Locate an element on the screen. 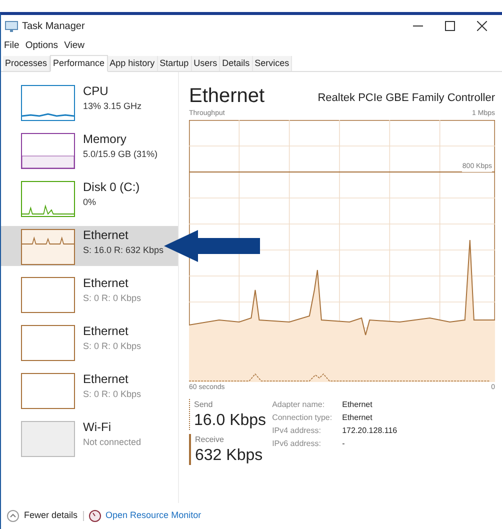  tab: App history is located at coordinates (133, 63).